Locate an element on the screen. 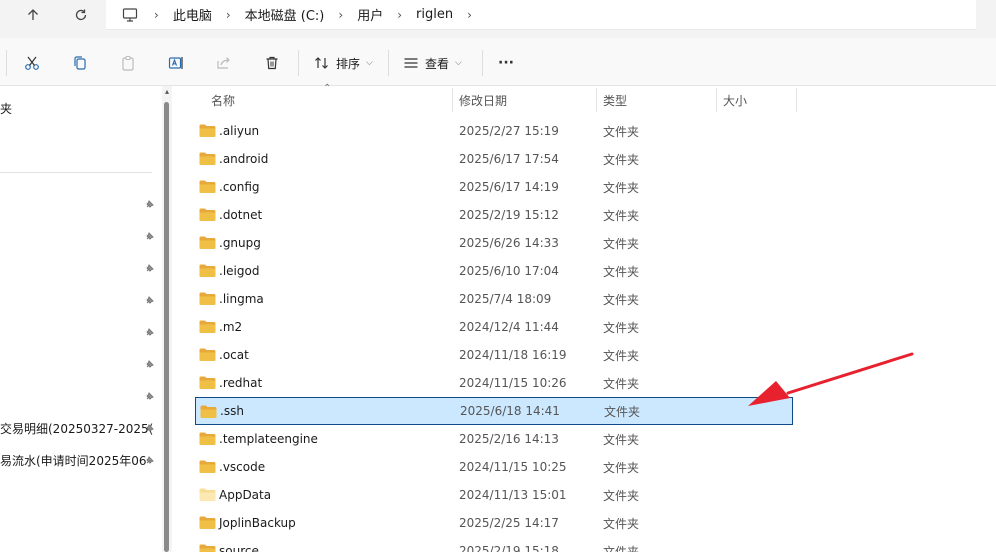 The width and height of the screenshot is (996, 552). sort-icon is located at coordinates (322, 63).